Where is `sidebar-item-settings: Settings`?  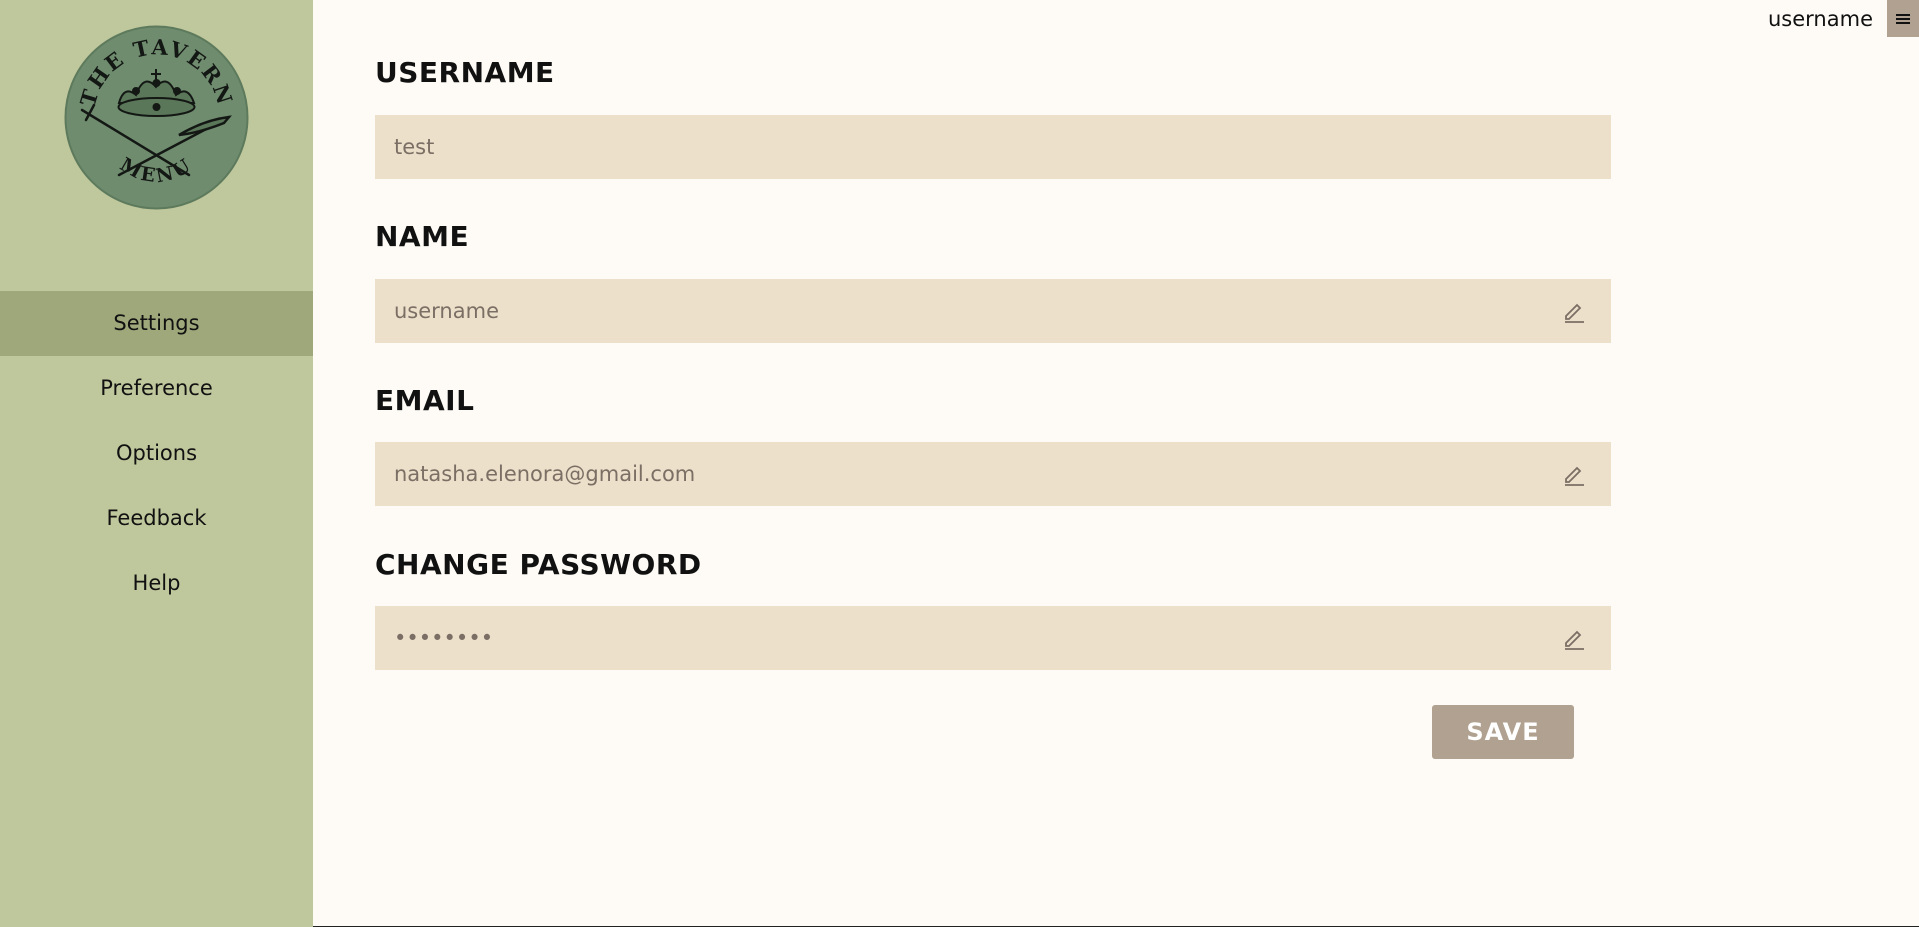
sidebar-item-settings: Settings is located at coordinates (156, 323).